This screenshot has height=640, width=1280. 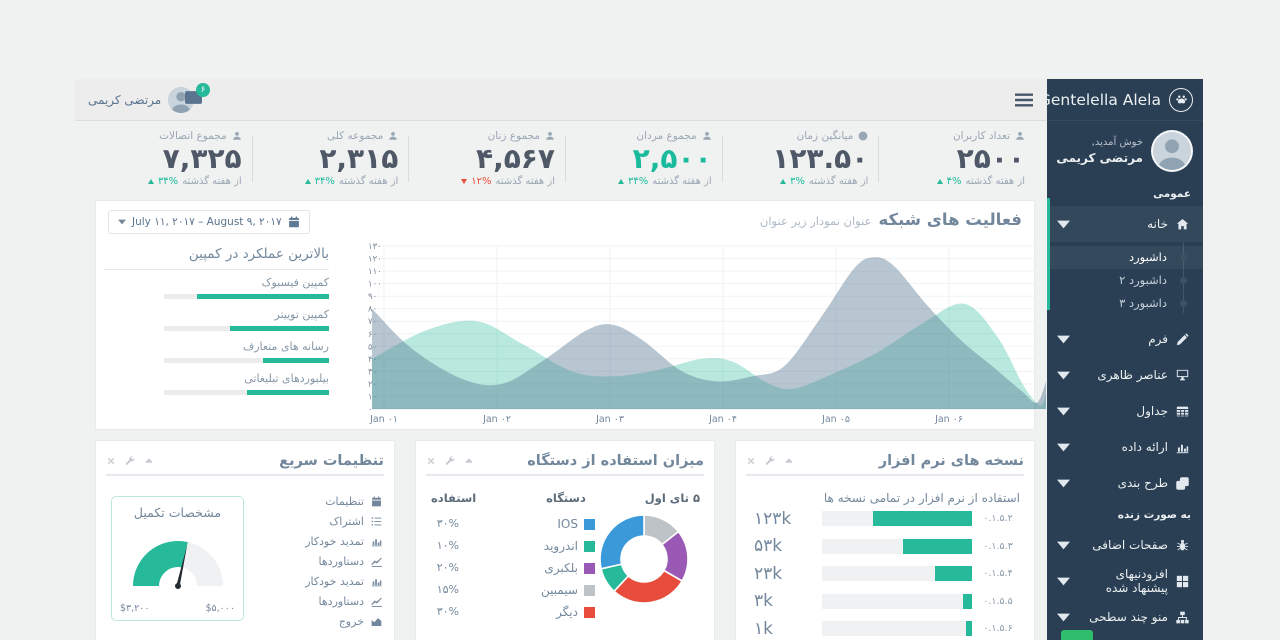 I want to click on stat-tile-label: مجموعه کلی, so click(x=328, y=136).